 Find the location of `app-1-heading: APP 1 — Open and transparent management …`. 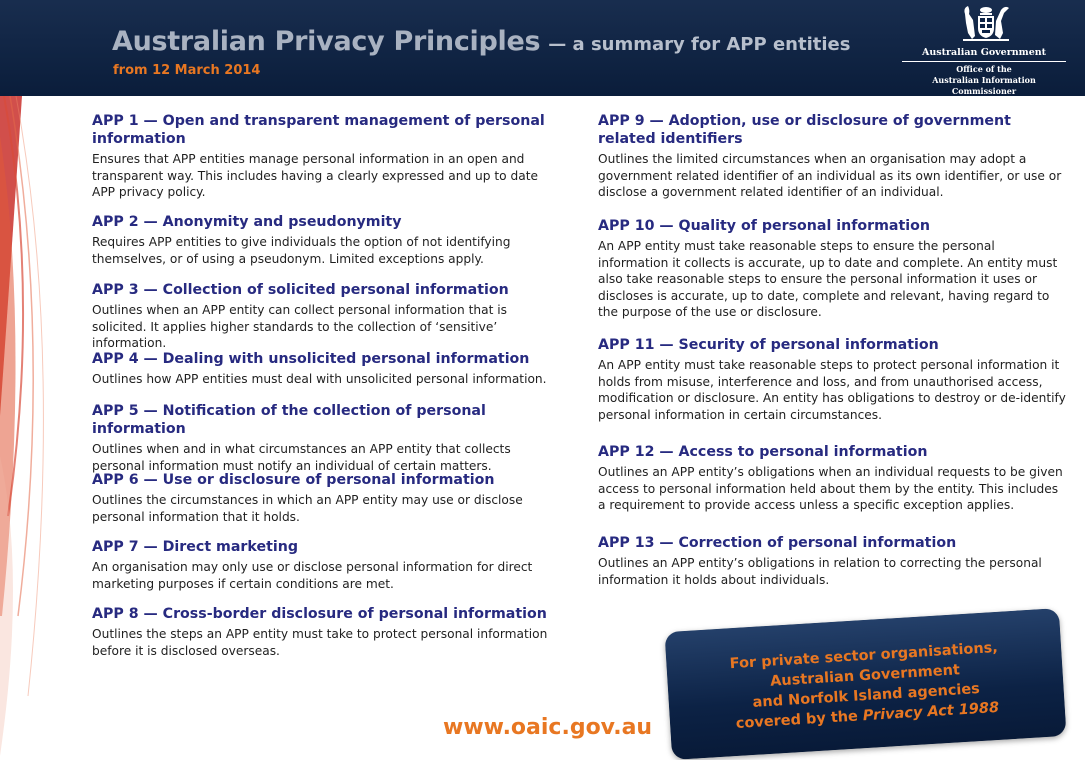

app-1-heading: APP 1 — Open and transparent management … is located at coordinates (318, 130).